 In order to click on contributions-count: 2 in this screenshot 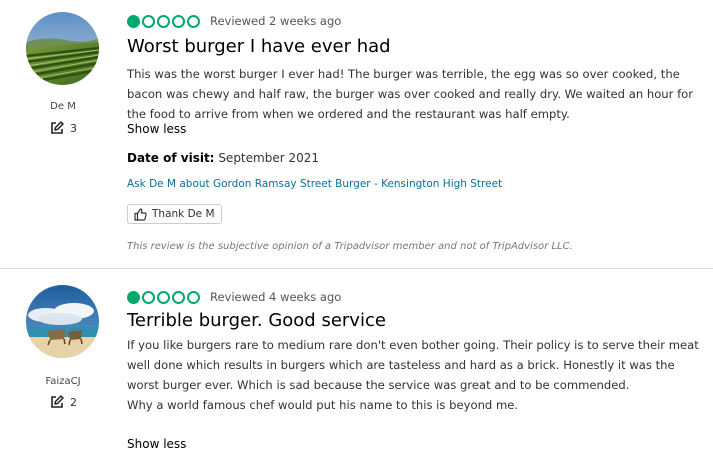, I will do `click(63, 402)`.